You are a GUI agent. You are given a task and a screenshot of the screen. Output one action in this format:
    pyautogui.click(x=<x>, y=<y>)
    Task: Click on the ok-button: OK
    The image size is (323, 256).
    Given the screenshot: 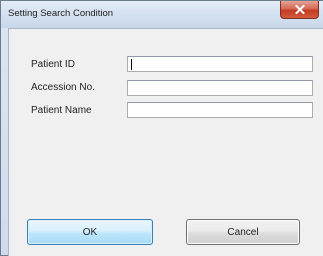 What is the action you would take?
    pyautogui.click(x=90, y=232)
    